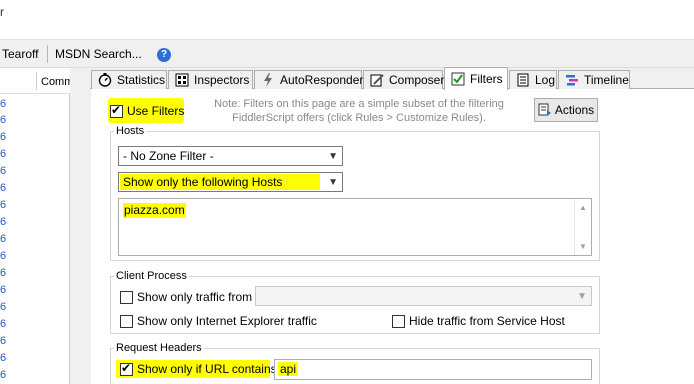  What do you see at coordinates (105, 80) in the screenshot?
I see `stopwatch-icon` at bounding box center [105, 80].